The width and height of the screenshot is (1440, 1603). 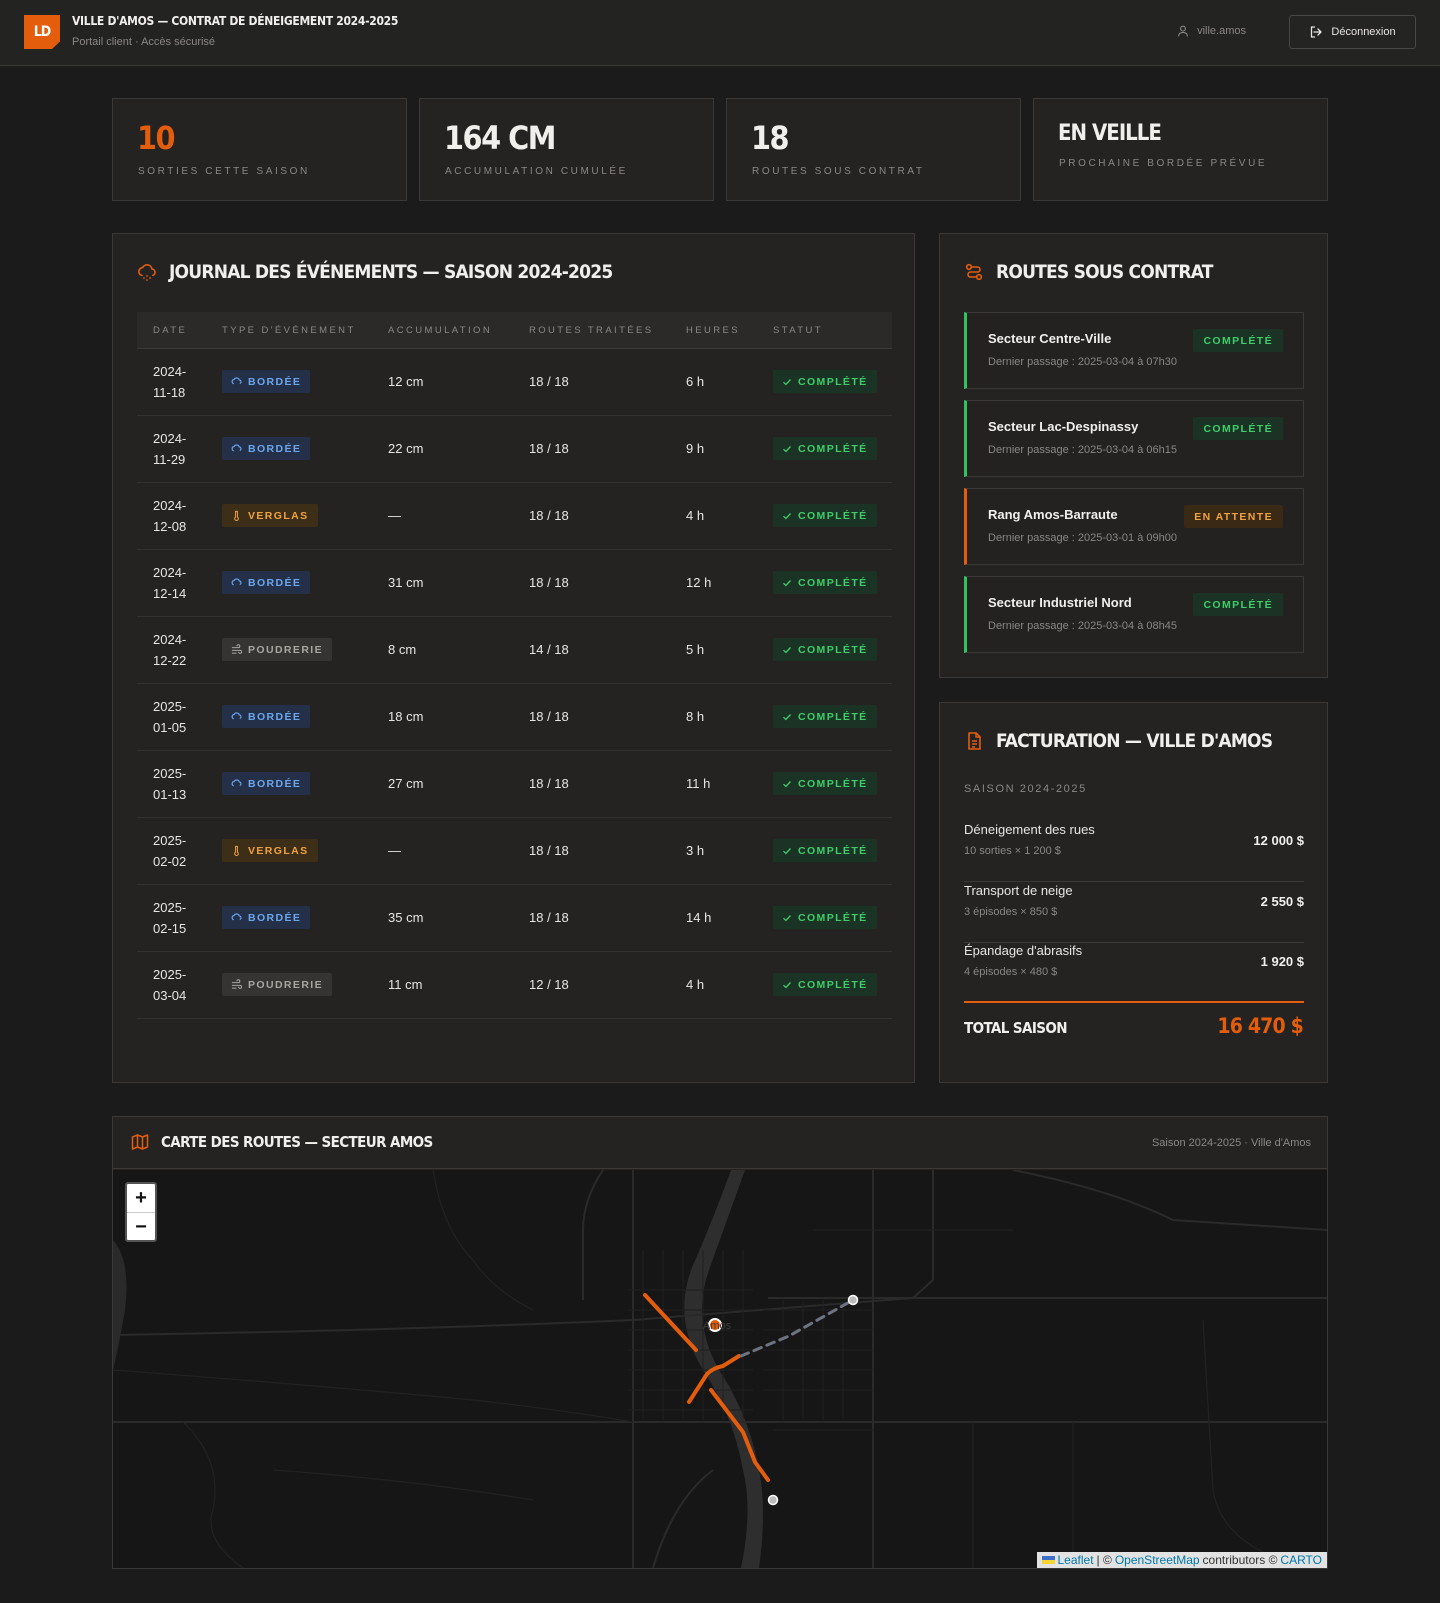 I want to click on leaflet-link: Leaflet, so click(x=1076, y=1560).